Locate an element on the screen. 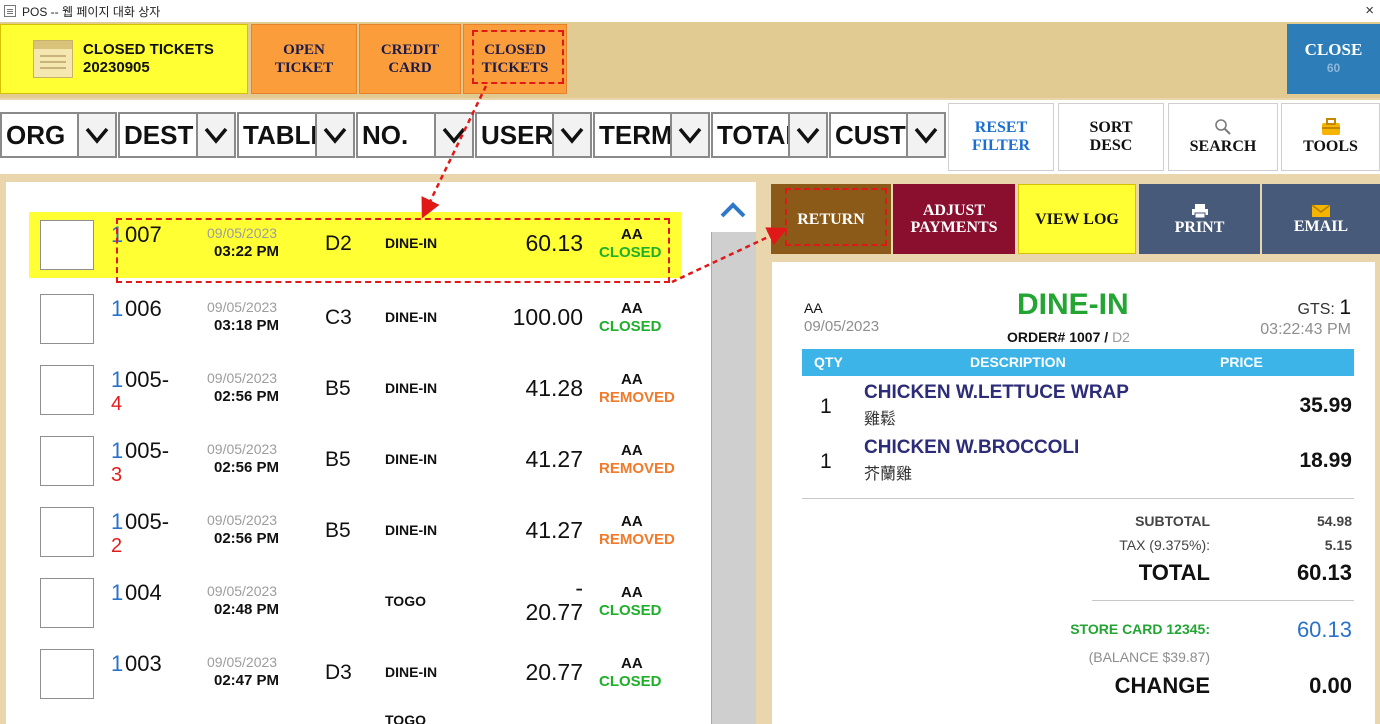  closed-tickets-button: CLOSED TICKETS is located at coordinates (515, 59).